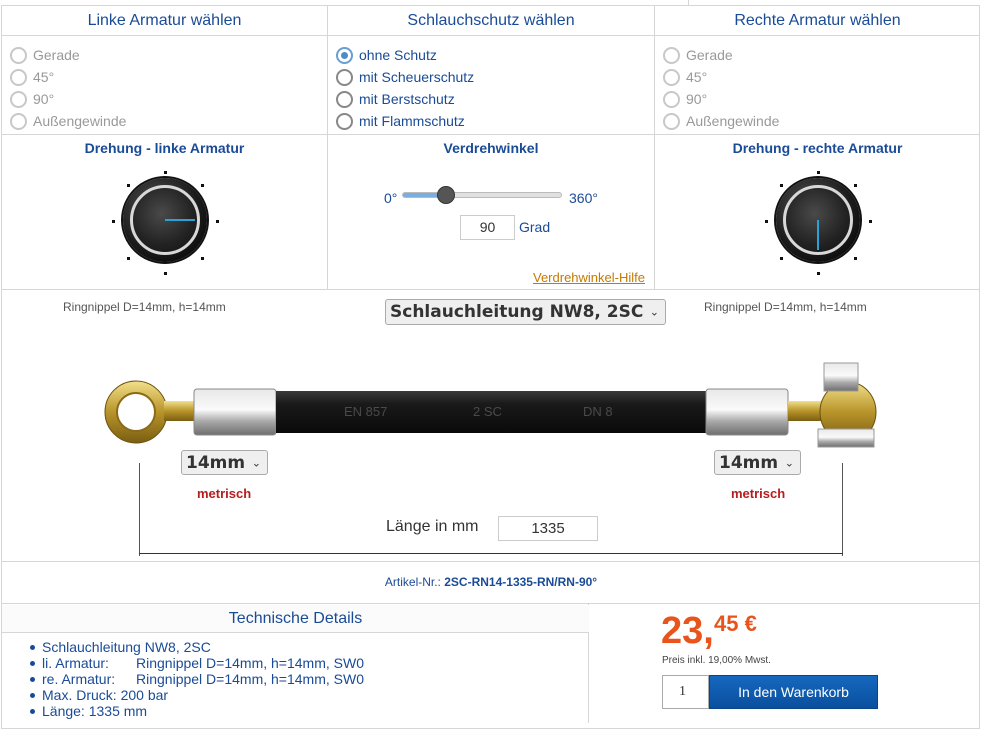  I want to click on twist-min-label: 0°, so click(391, 198).